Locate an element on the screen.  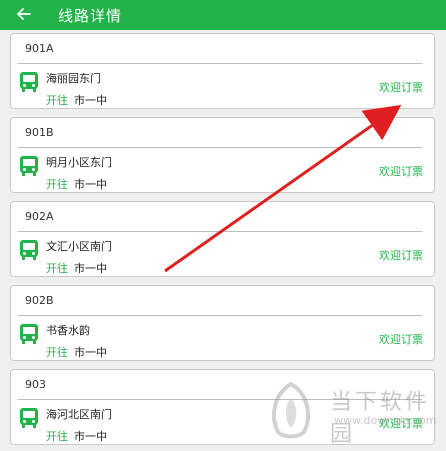
stop-name: 海河北区南门 is located at coordinates (79, 414).